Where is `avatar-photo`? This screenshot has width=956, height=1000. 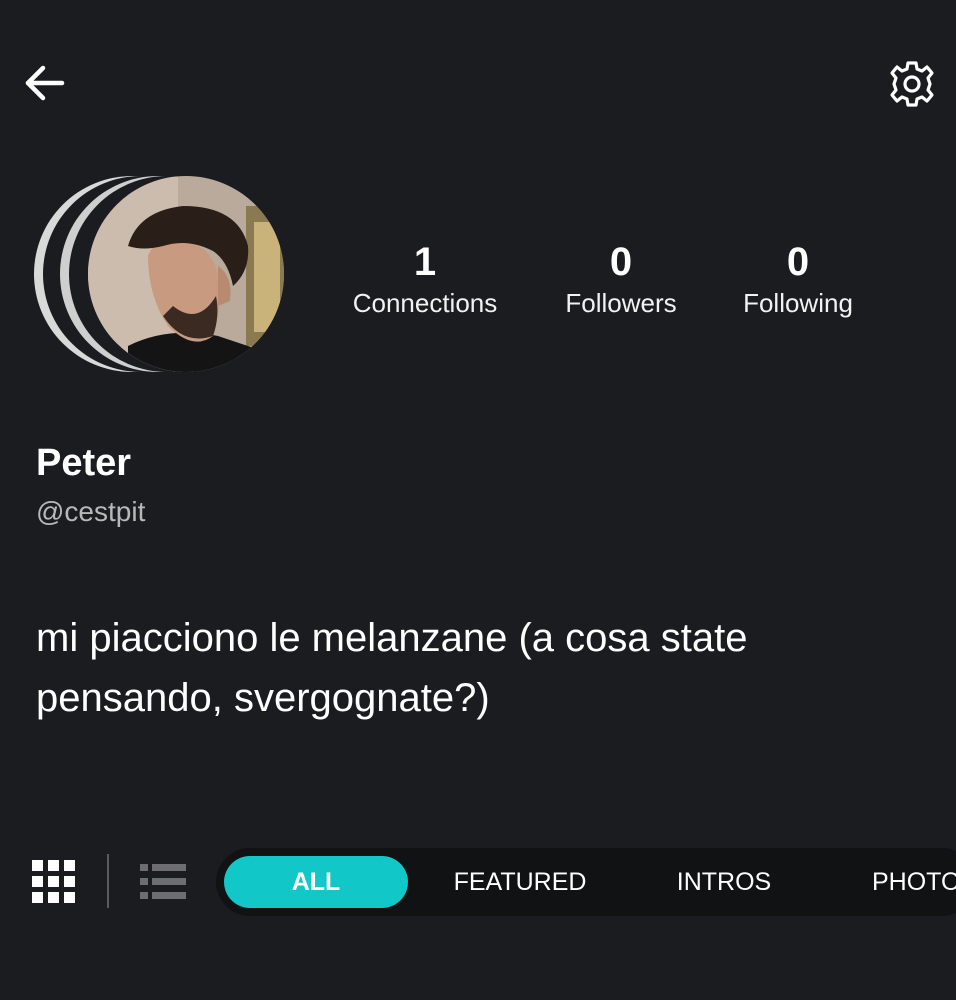
avatar-photo is located at coordinates (186, 274).